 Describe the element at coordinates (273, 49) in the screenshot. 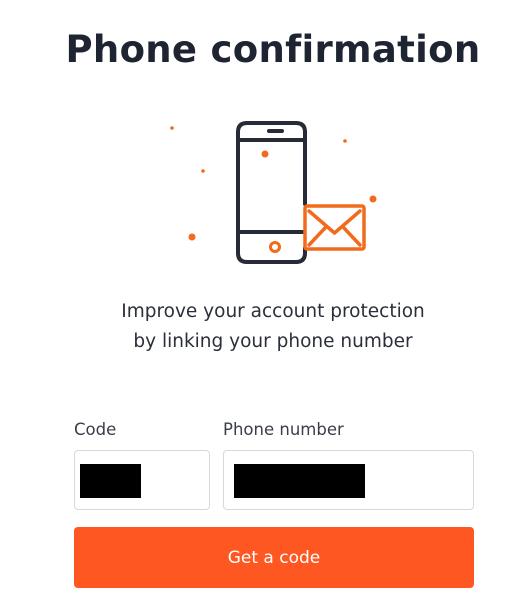

I see `page-title: Phone confirmation` at that location.